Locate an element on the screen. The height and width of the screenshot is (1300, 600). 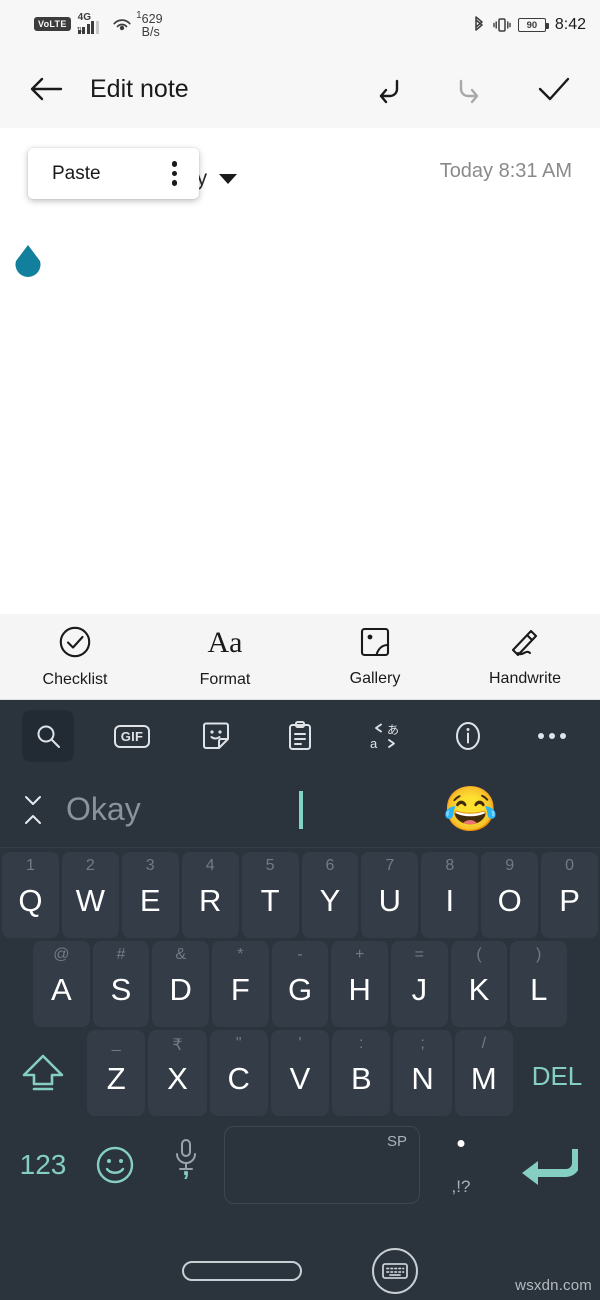
key-u: 7U is located at coordinates (390, 895).